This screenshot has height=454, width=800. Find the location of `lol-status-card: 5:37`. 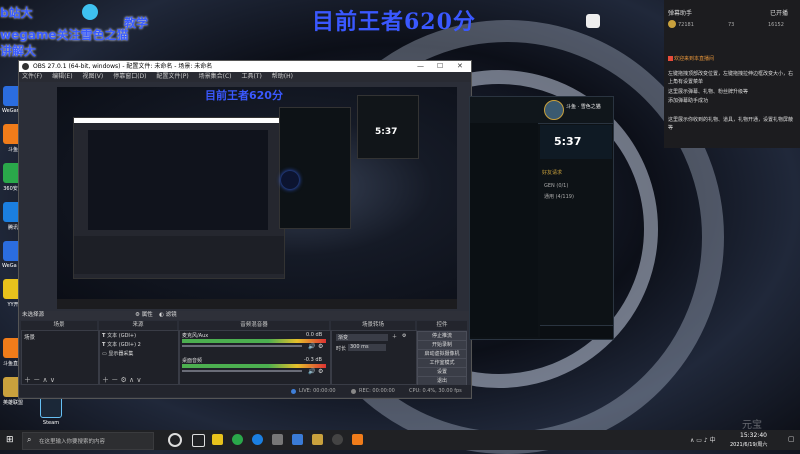

lol-status-card: 5:37 is located at coordinates (576, 142).